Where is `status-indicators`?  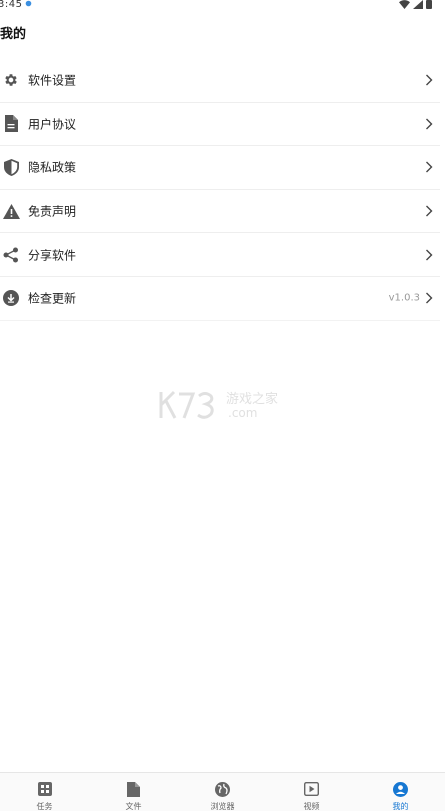 status-indicators is located at coordinates (415, 4).